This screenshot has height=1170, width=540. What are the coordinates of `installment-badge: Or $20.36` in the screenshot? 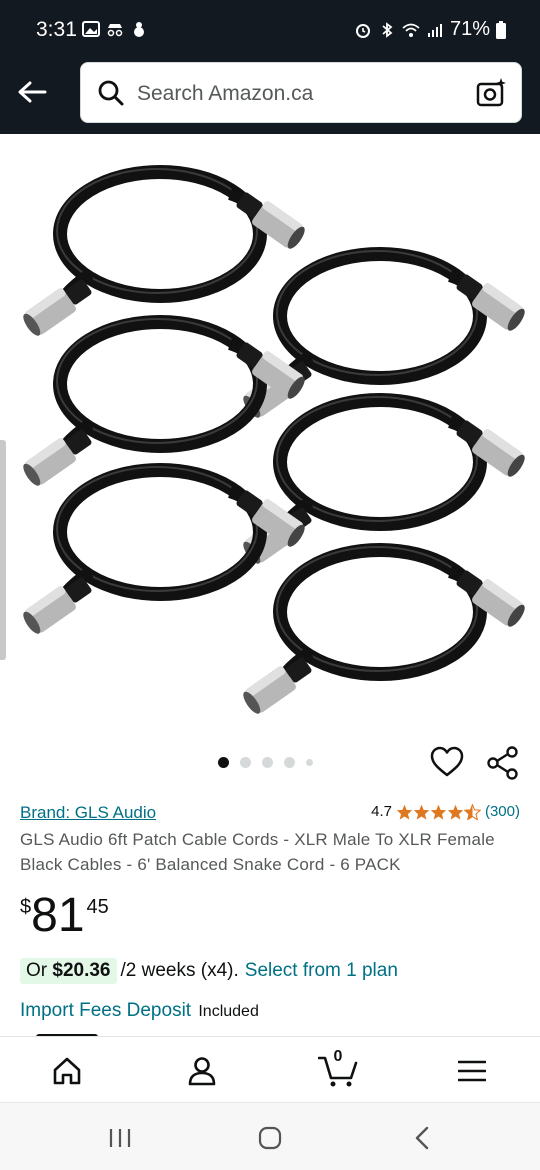 It's located at (68, 971).